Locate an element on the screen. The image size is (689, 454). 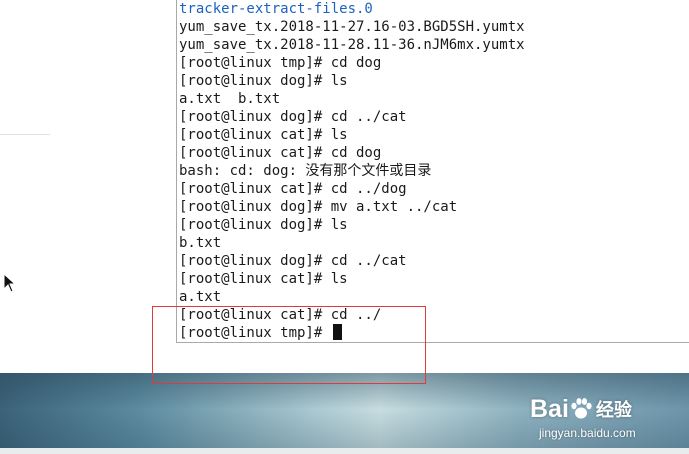
terminal-line-text: bash: cd: dog: 没有那个文件或目录 is located at coordinates (305, 171).